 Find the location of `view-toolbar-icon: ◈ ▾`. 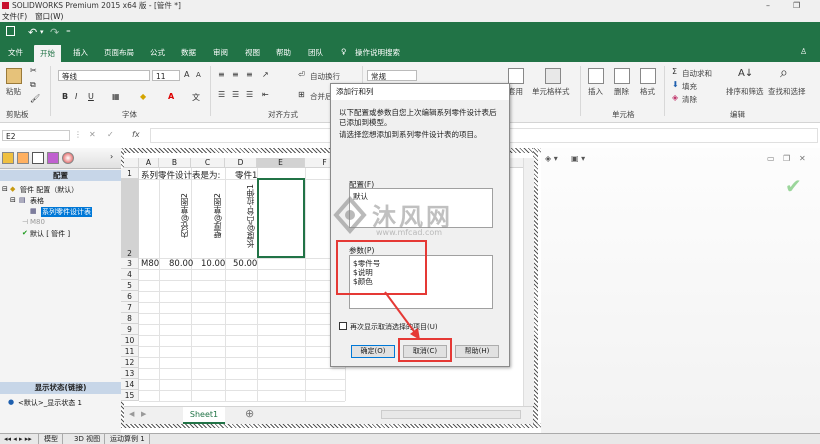

view-toolbar-icon: ◈ ▾ is located at coordinates (551, 158).